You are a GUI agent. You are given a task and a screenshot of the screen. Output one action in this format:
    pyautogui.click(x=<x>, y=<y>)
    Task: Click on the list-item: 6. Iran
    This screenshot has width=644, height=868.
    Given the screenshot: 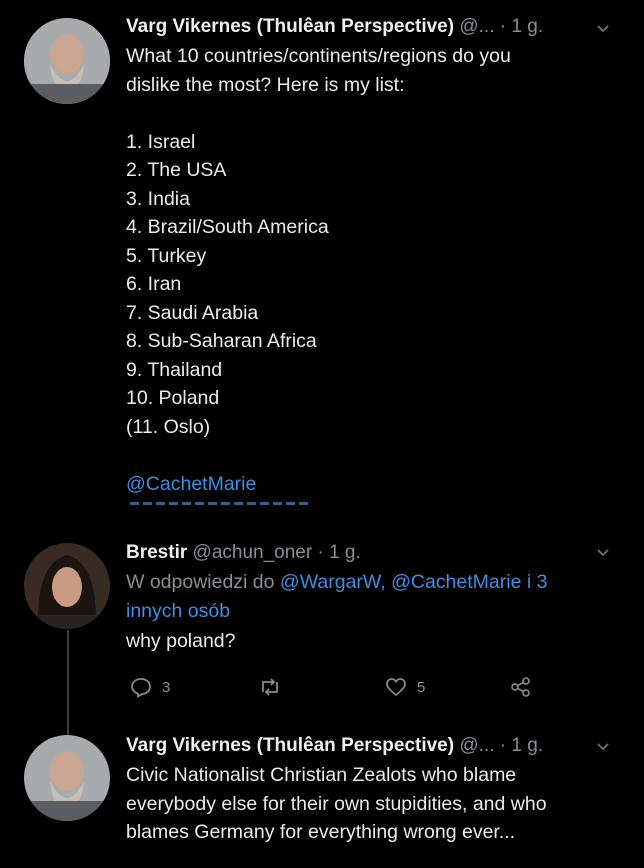 What is the action you would take?
    pyautogui.click(x=154, y=284)
    